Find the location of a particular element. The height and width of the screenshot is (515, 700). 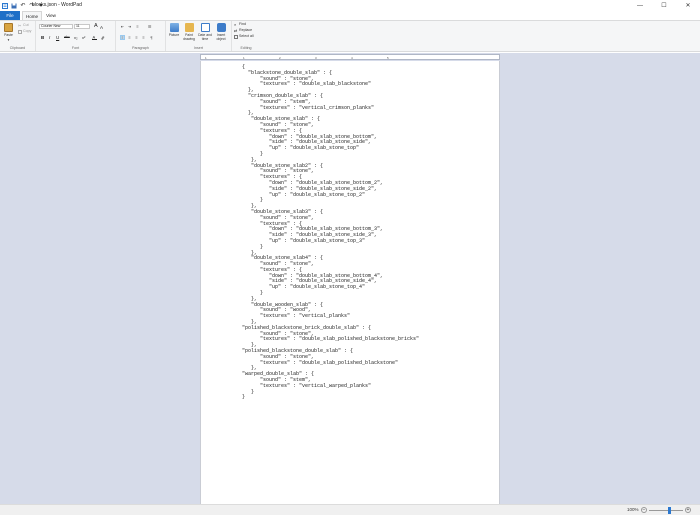

highlight-color-icon is located at coordinates (102, 37).